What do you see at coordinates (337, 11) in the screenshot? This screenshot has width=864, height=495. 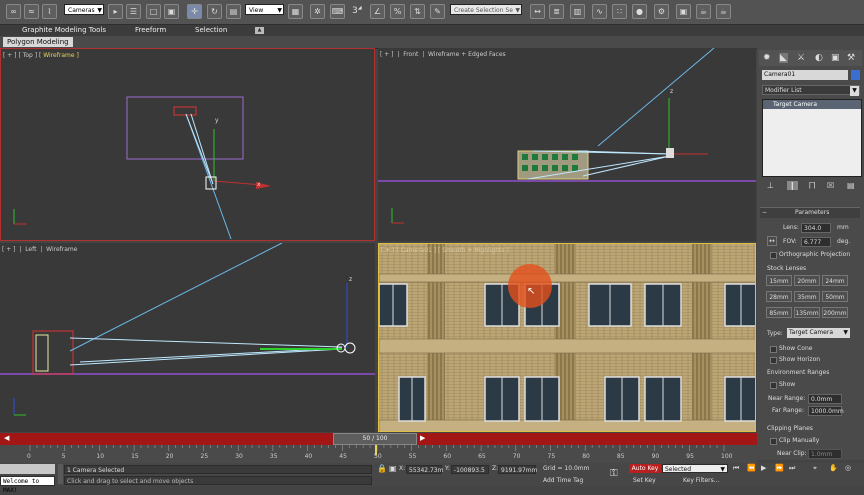 I see `keyboard-shortcut-icon: ⌨` at bounding box center [337, 11].